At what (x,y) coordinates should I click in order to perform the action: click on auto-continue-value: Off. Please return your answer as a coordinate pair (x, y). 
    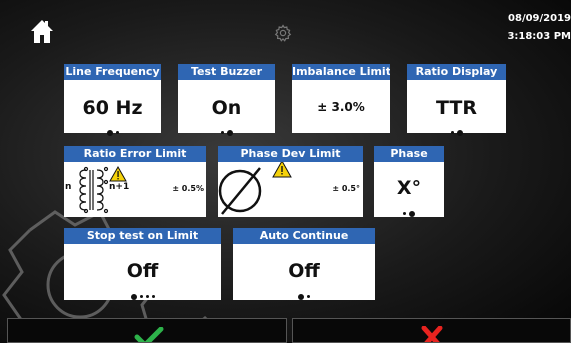
    Looking at the image, I should click on (304, 271).